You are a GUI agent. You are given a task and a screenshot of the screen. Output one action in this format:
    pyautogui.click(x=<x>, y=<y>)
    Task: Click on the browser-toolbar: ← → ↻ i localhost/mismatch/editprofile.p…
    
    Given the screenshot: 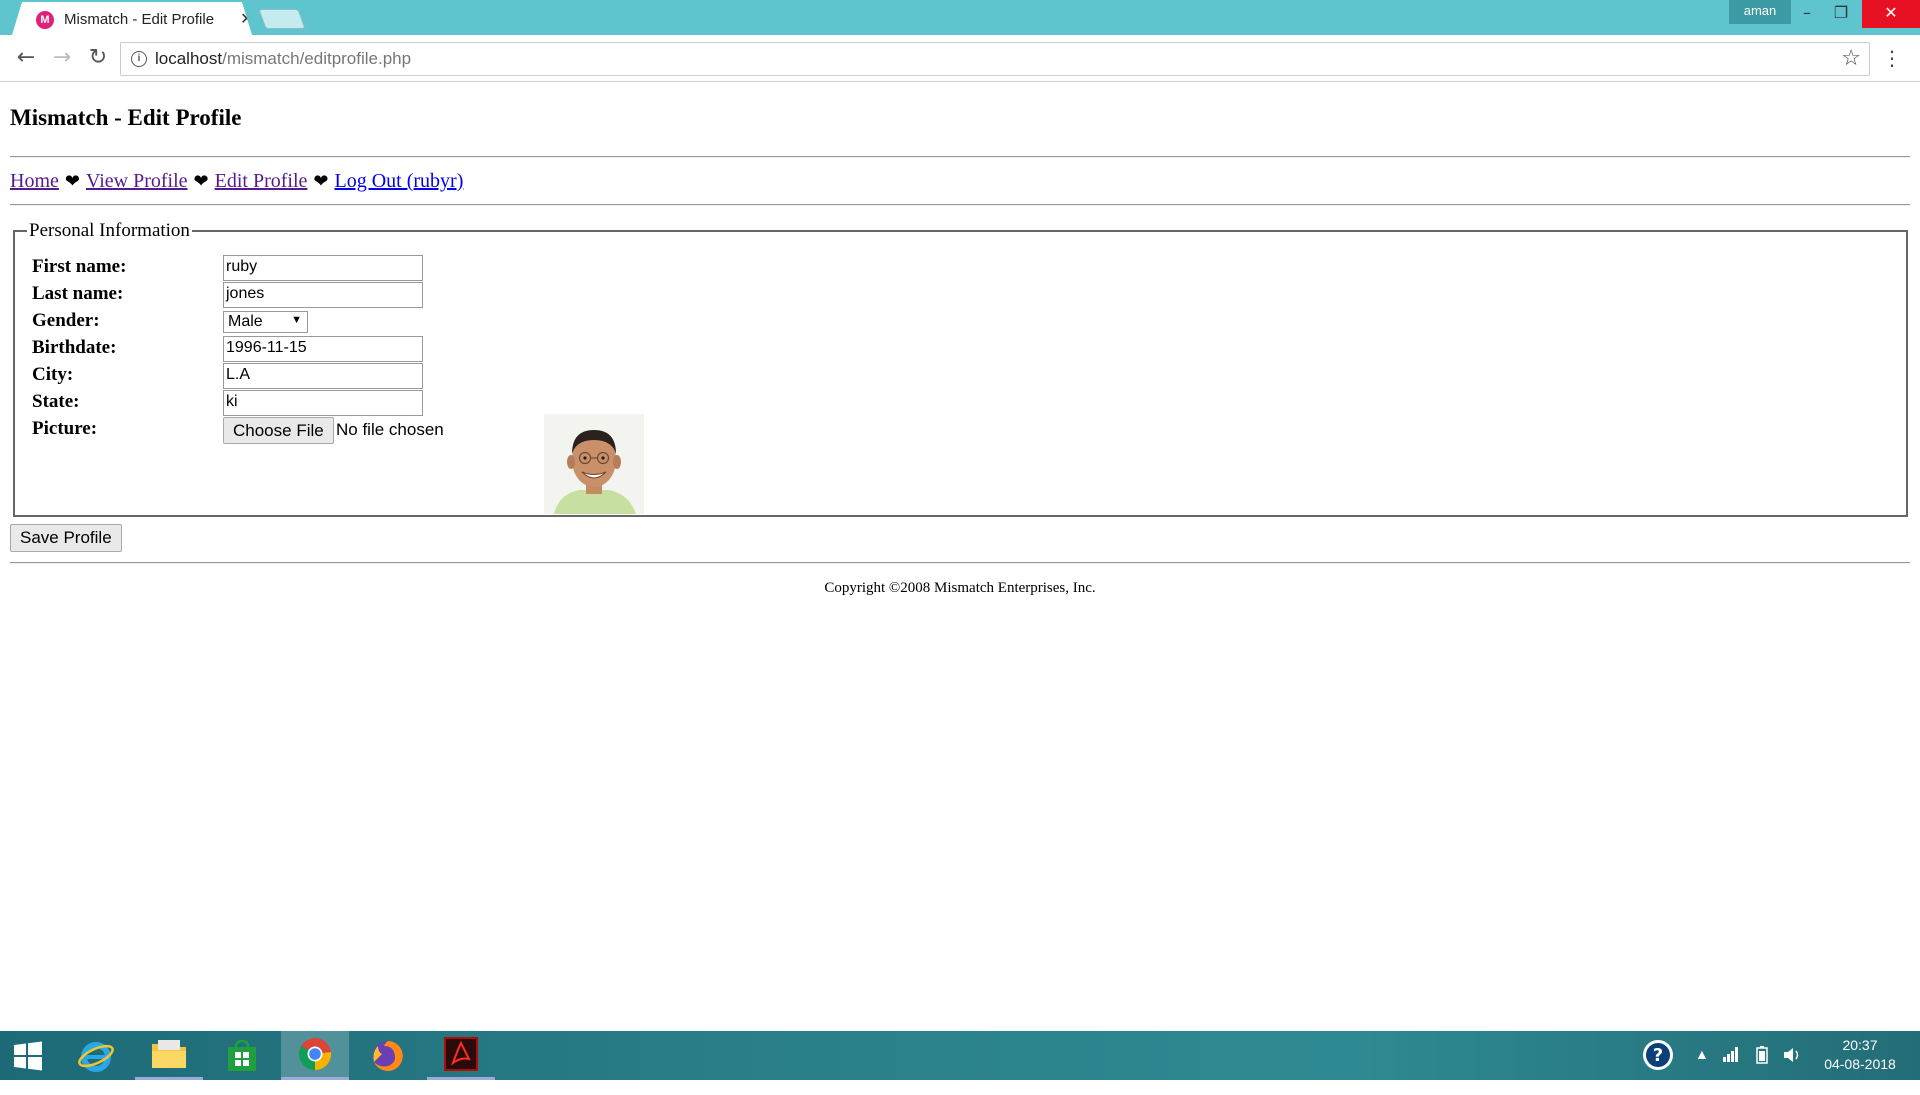 What is the action you would take?
    pyautogui.click(x=960, y=58)
    